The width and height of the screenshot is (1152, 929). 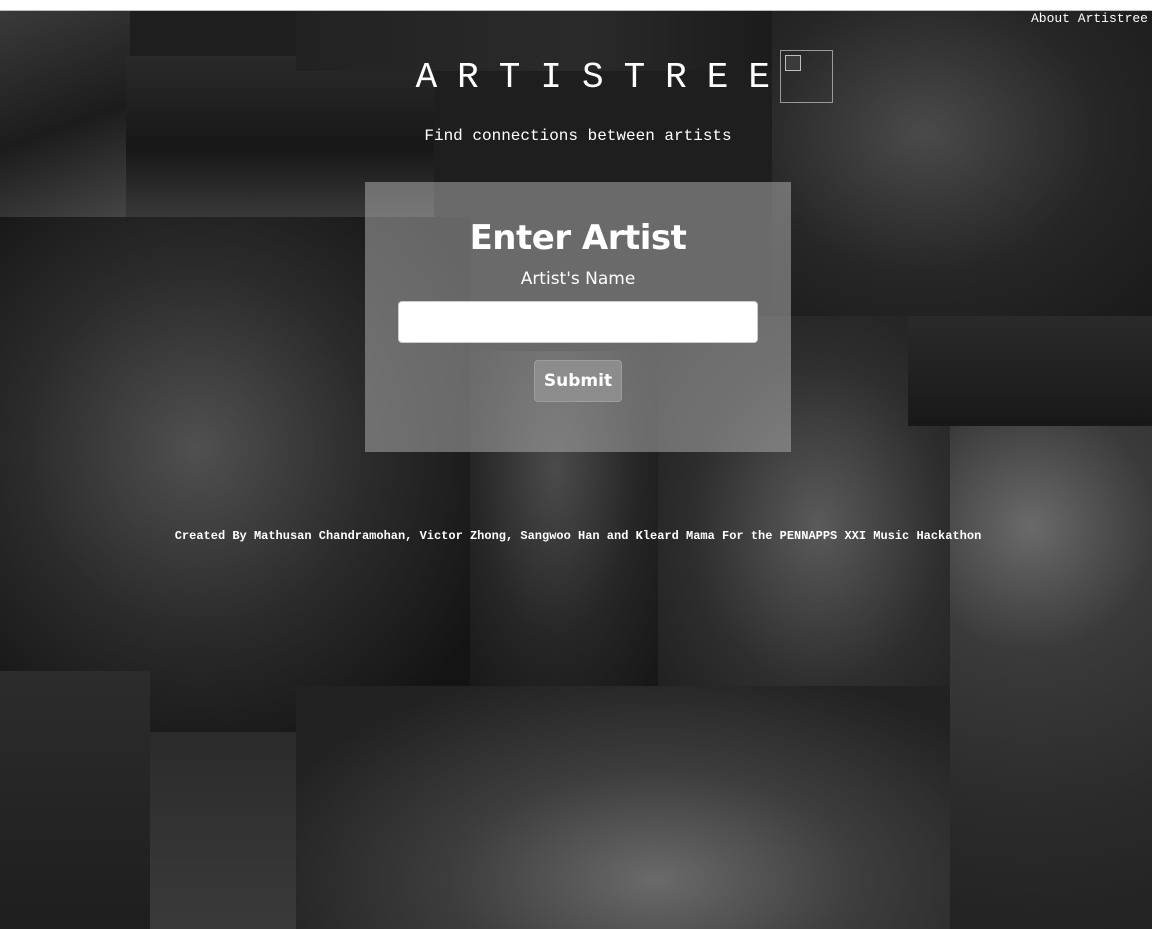 What do you see at coordinates (602, 77) in the screenshot?
I see `site-title: ARTISTREE` at bounding box center [602, 77].